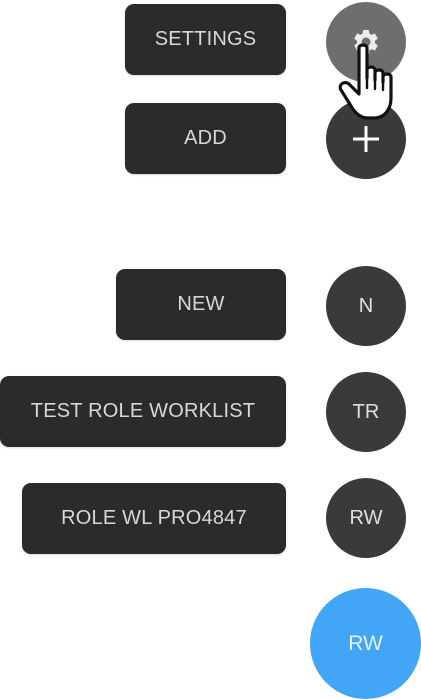 This screenshot has width=421, height=699. I want to click on add-label-button: ADD, so click(205, 138).